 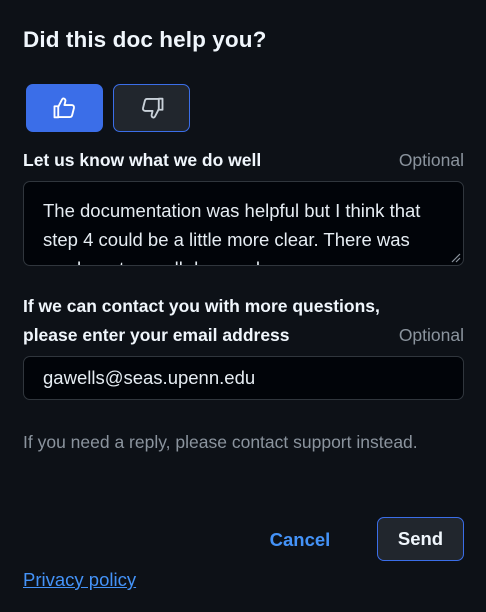 I want to click on feedback-optional-label: Optional, so click(x=431, y=160).